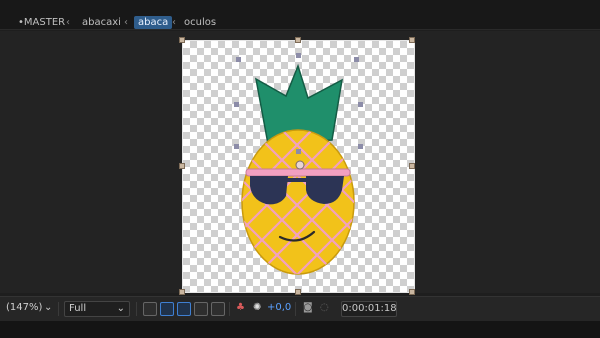 The width and height of the screenshot is (600, 338). What do you see at coordinates (150, 309) in the screenshot?
I see `region-of-interest-icon` at bounding box center [150, 309].